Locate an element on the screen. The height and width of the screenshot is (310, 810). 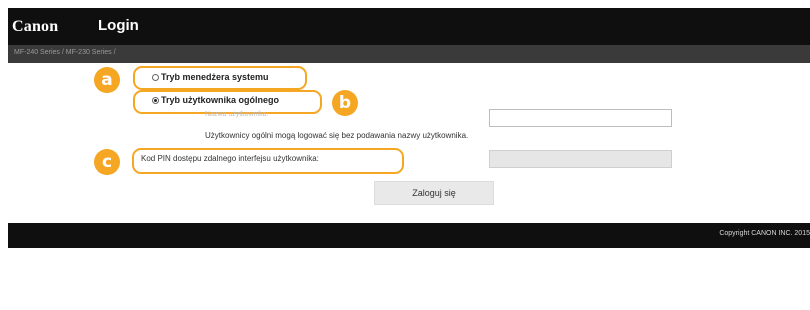
breadcrumb-bar is located at coordinates (409, 54).